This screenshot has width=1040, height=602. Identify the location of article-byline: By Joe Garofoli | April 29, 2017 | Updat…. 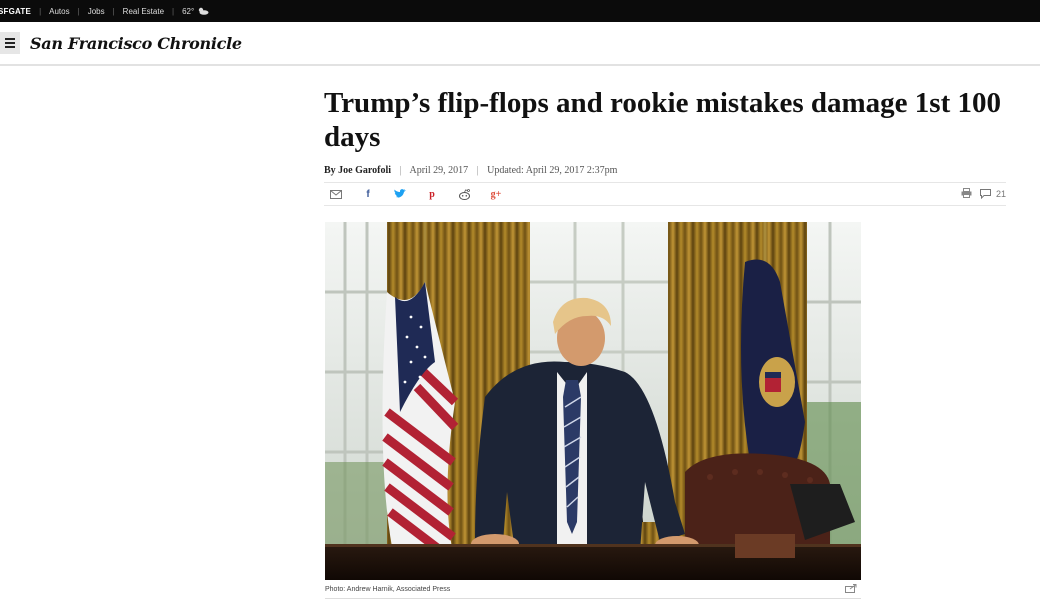
(470, 170).